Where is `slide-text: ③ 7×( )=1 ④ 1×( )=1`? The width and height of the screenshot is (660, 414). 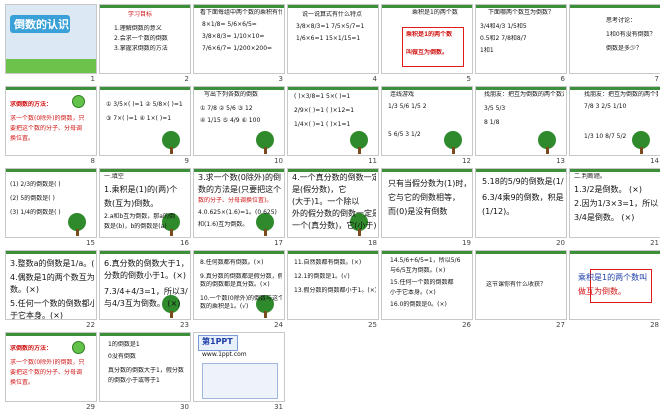
slide-text: ③ 7×( )=1 ④ 1×( )=1 is located at coordinates (139, 118).